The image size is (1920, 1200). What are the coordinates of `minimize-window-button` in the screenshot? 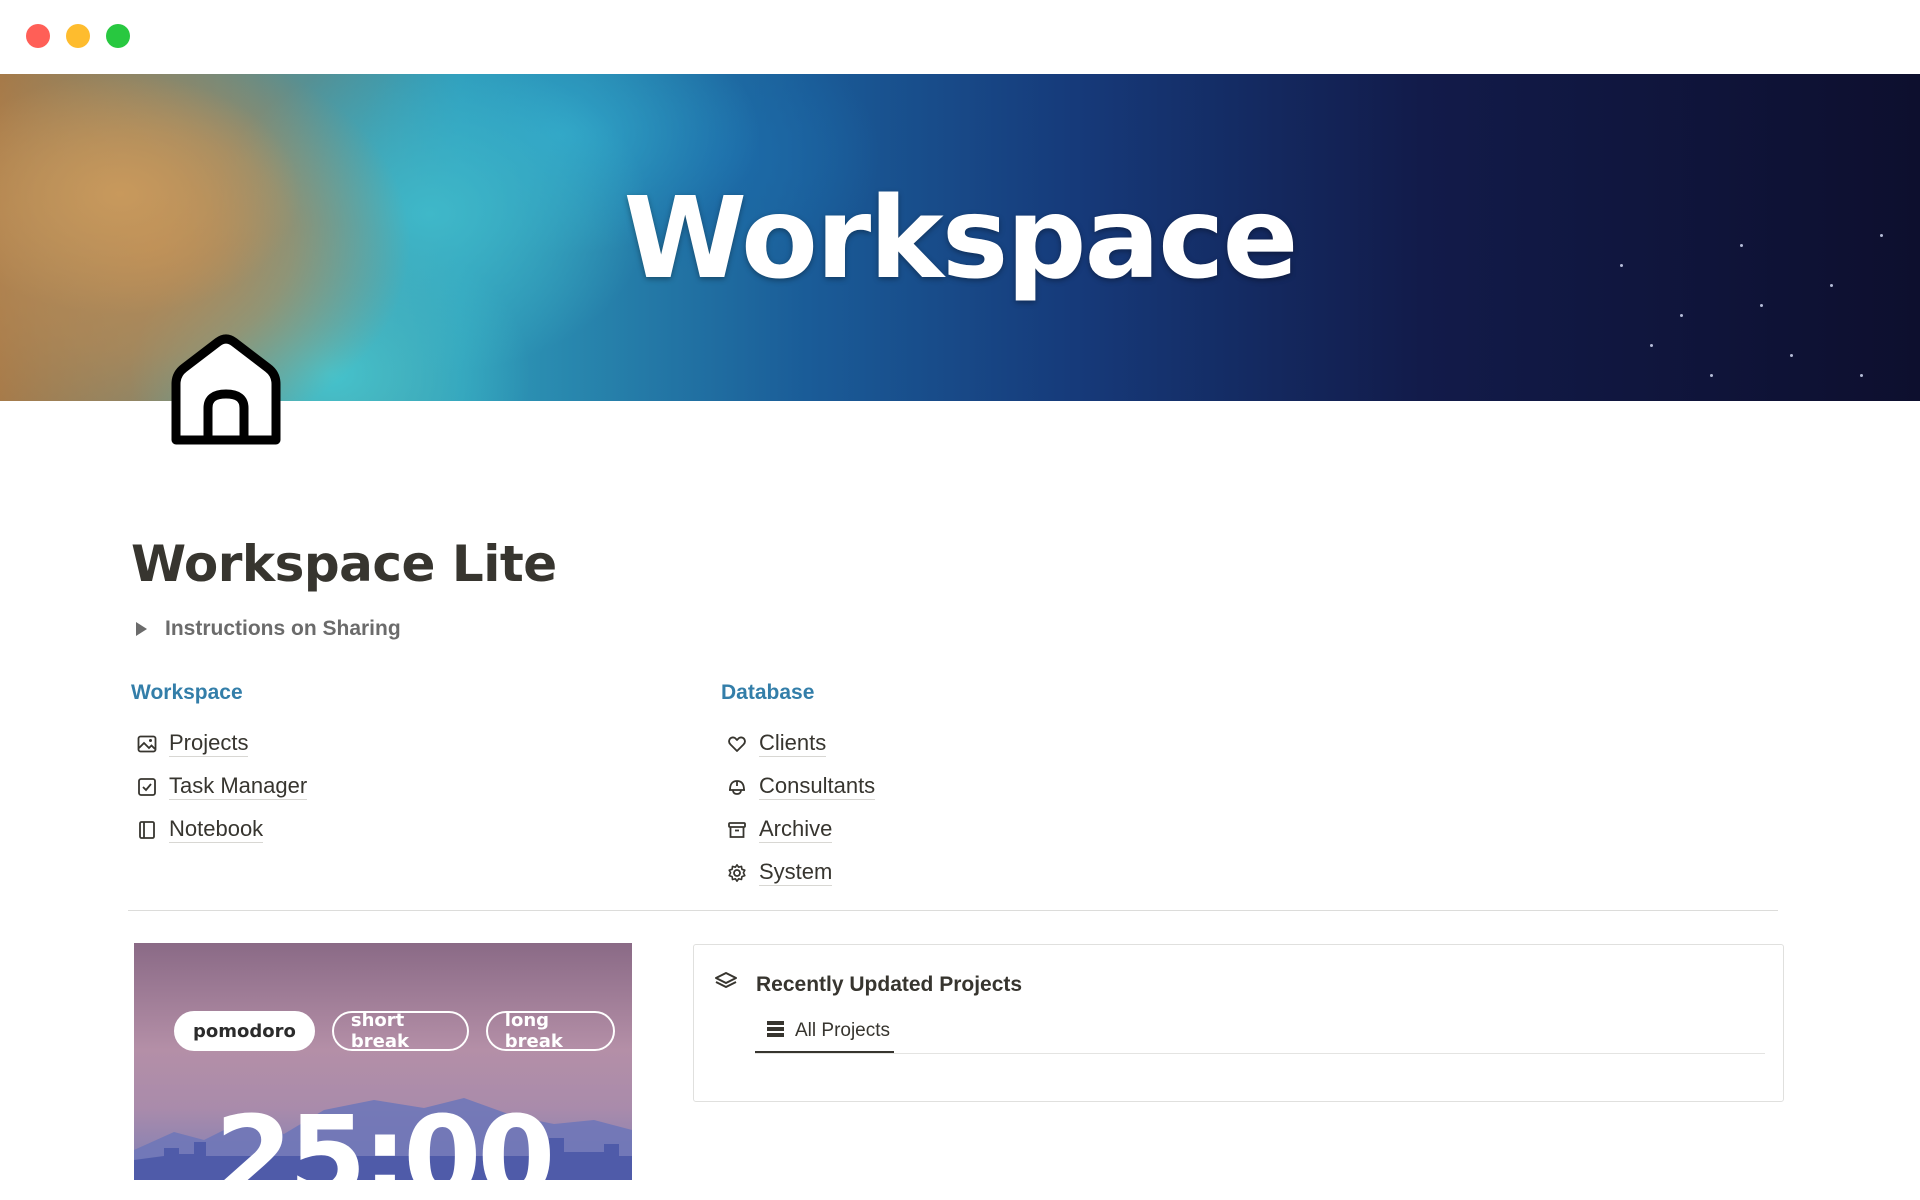 It's located at (78, 36).